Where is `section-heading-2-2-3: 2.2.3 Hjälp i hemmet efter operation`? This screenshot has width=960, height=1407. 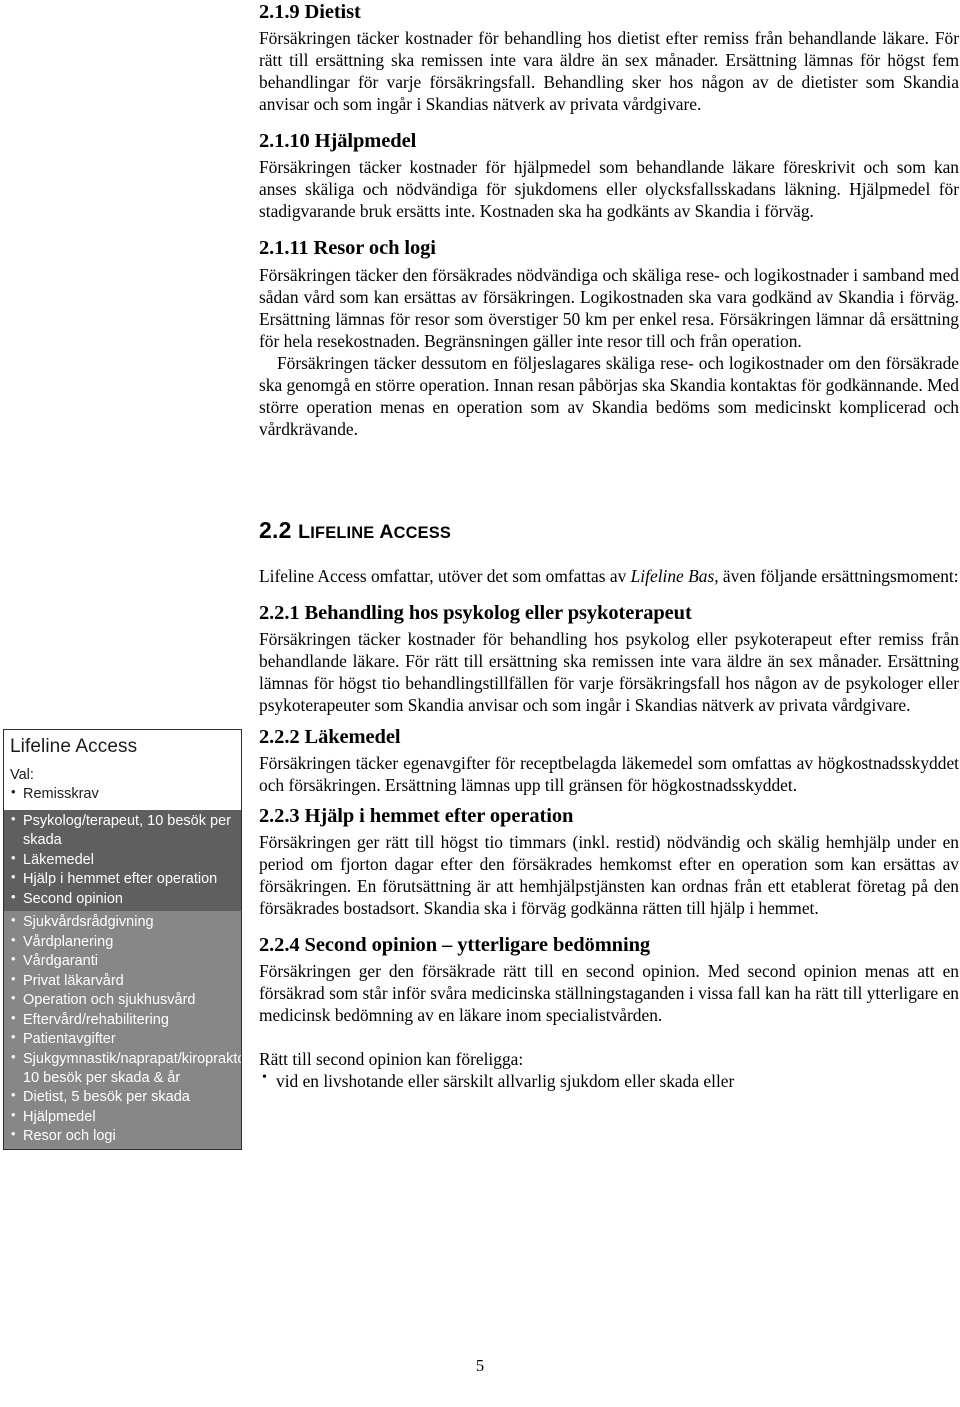
section-heading-2-2-3: 2.2.3 Hjälp i hemmet efter operation is located at coordinates (416, 815).